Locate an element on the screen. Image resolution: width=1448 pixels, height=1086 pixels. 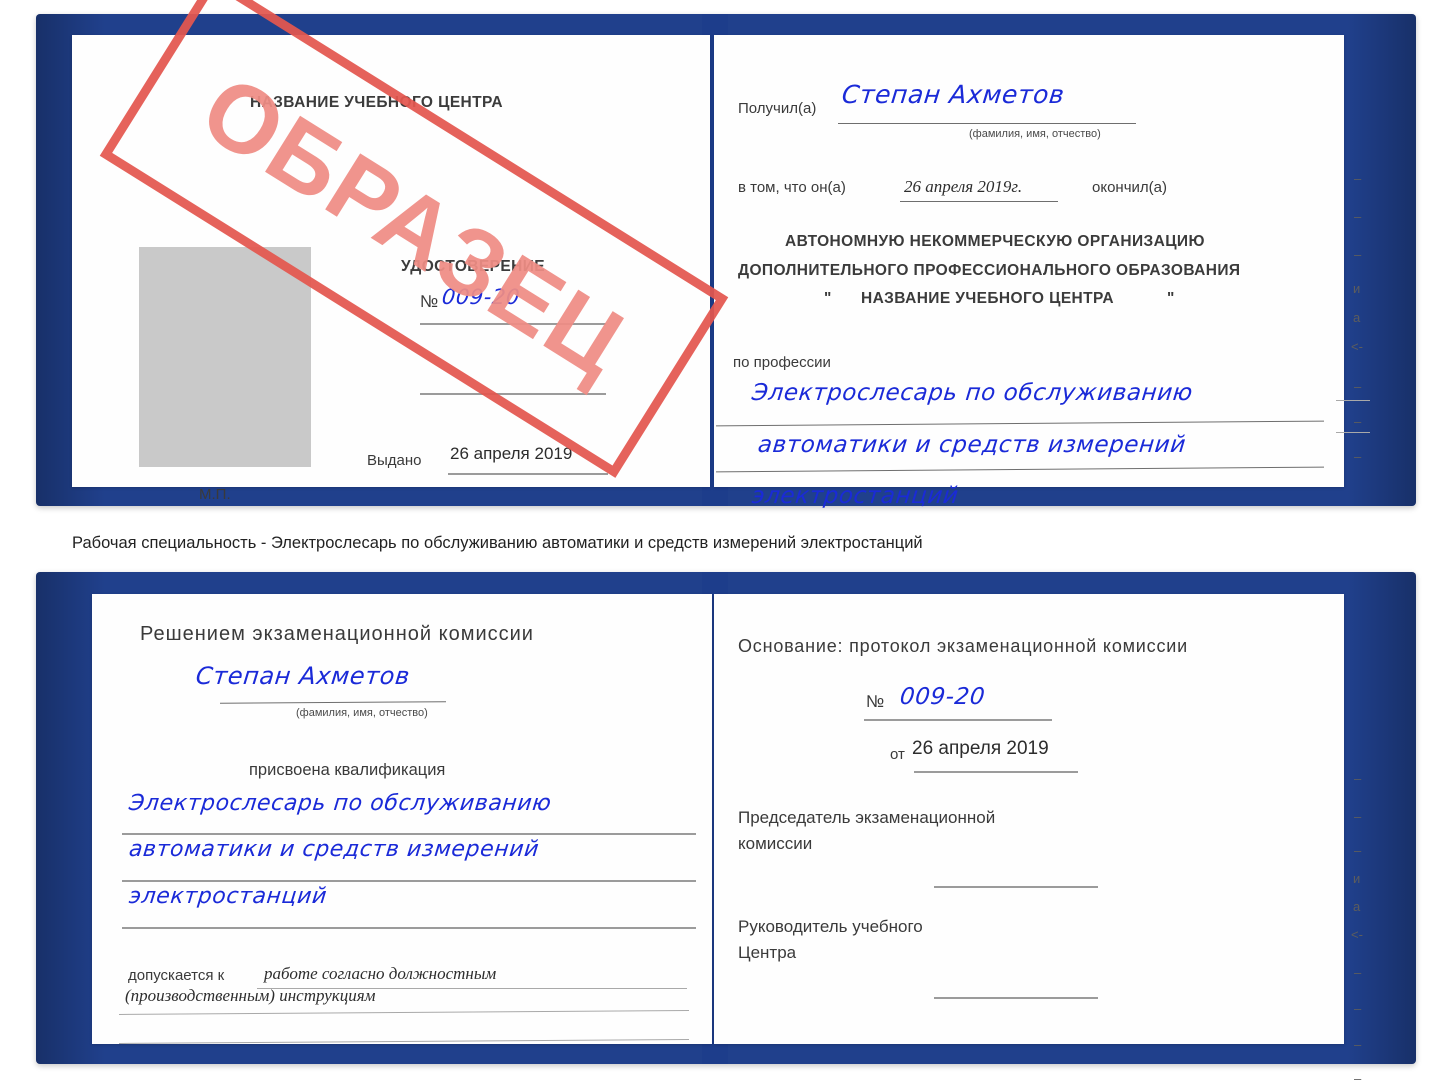
org-line3: НАЗВАНИЕ УЧЕБНОГО ЦЕНТРА is located at coordinates (987, 298).